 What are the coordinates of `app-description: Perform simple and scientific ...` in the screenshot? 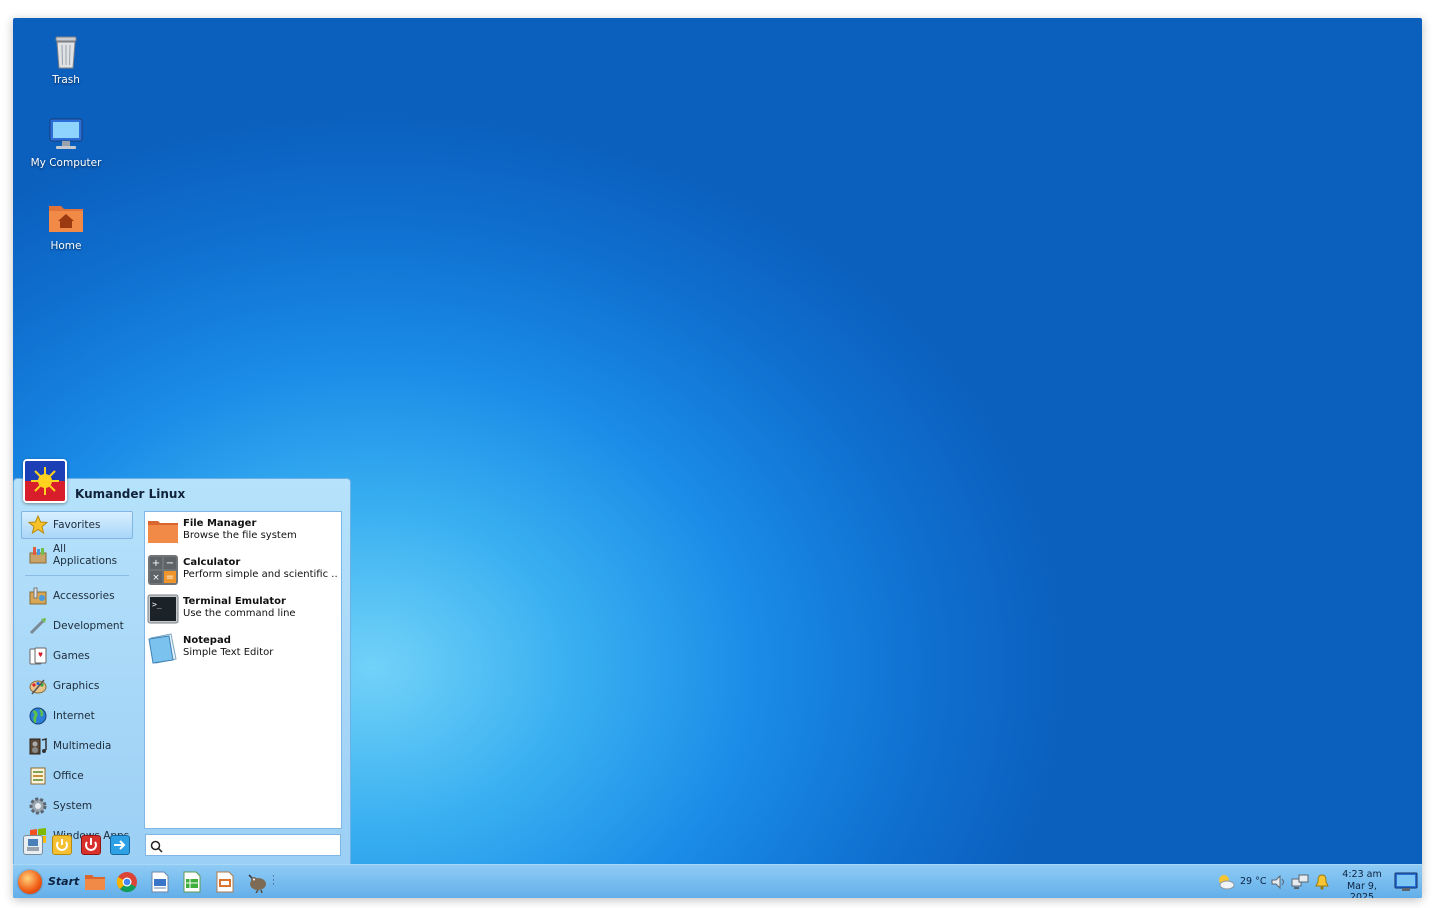 It's located at (260, 574).